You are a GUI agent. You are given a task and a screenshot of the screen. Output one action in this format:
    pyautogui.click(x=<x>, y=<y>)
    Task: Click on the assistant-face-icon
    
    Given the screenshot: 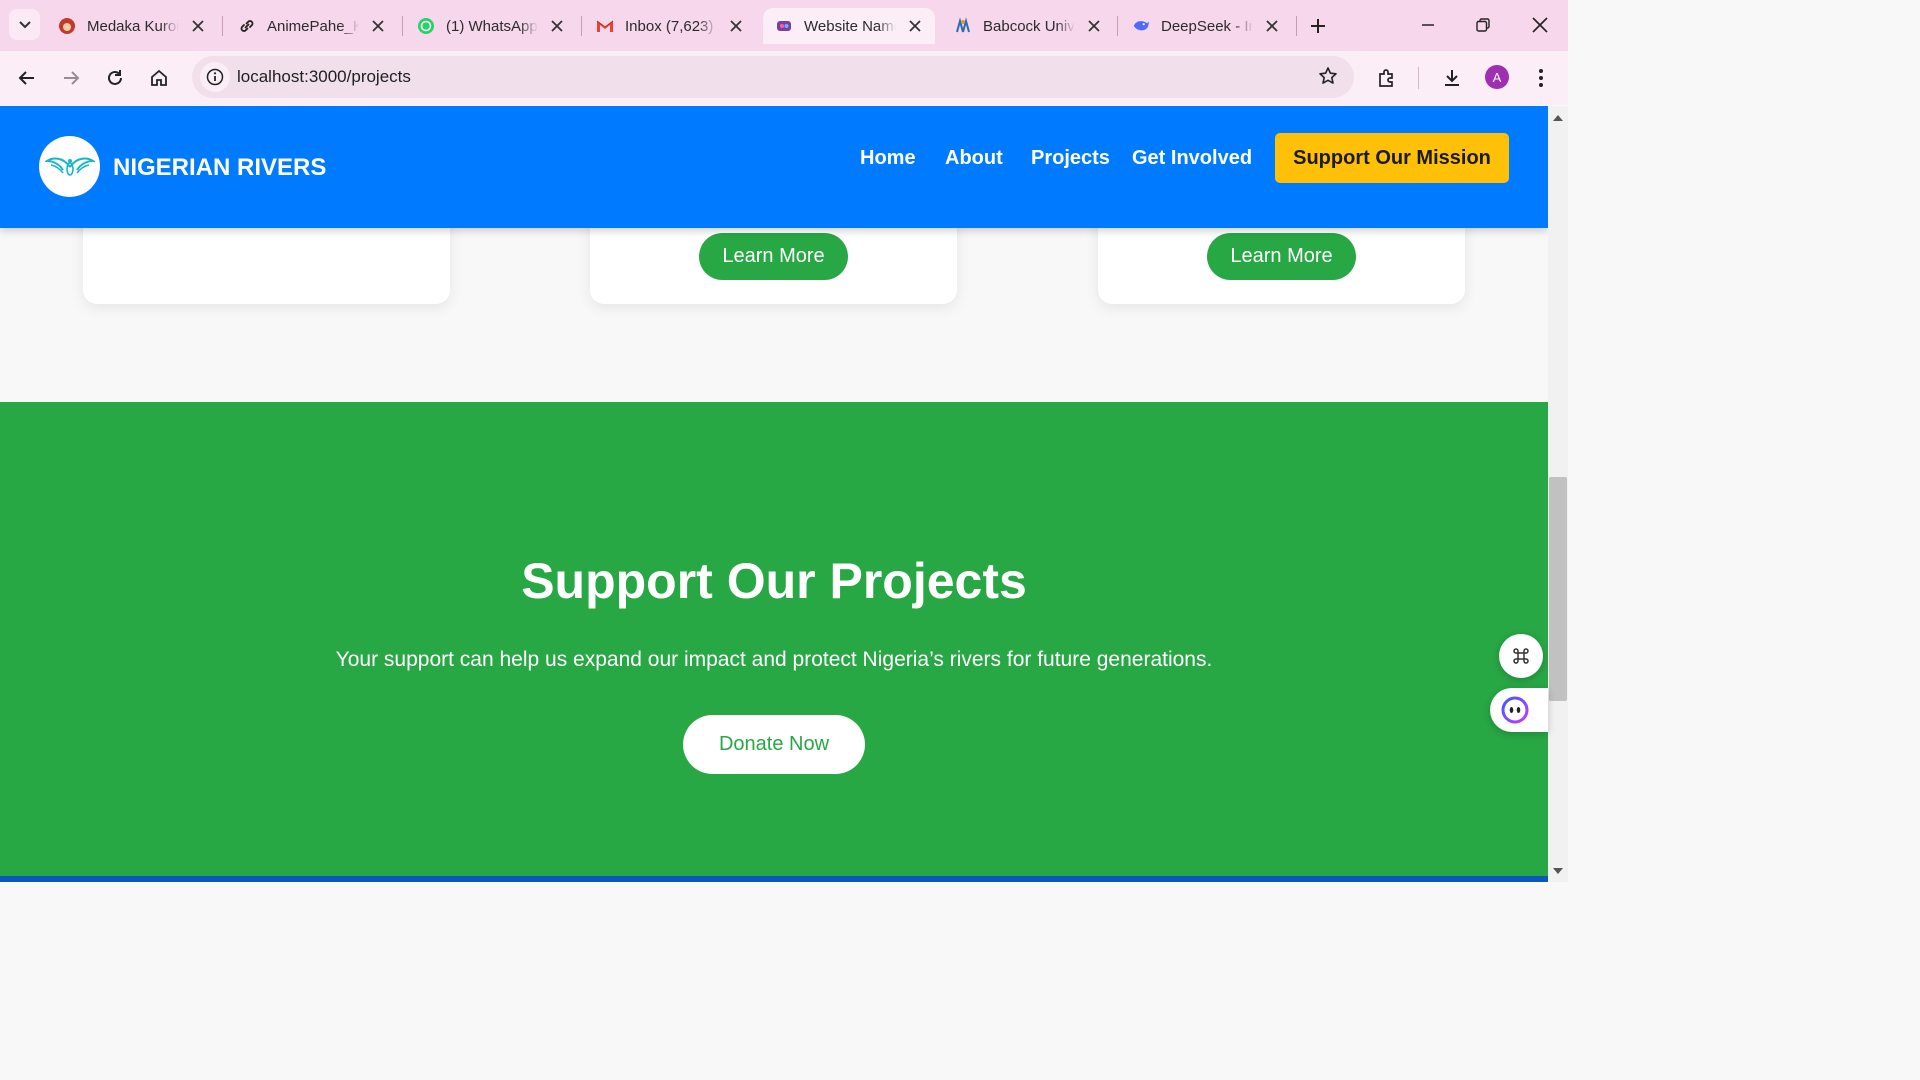 What is the action you would take?
    pyautogui.click(x=1515, y=710)
    